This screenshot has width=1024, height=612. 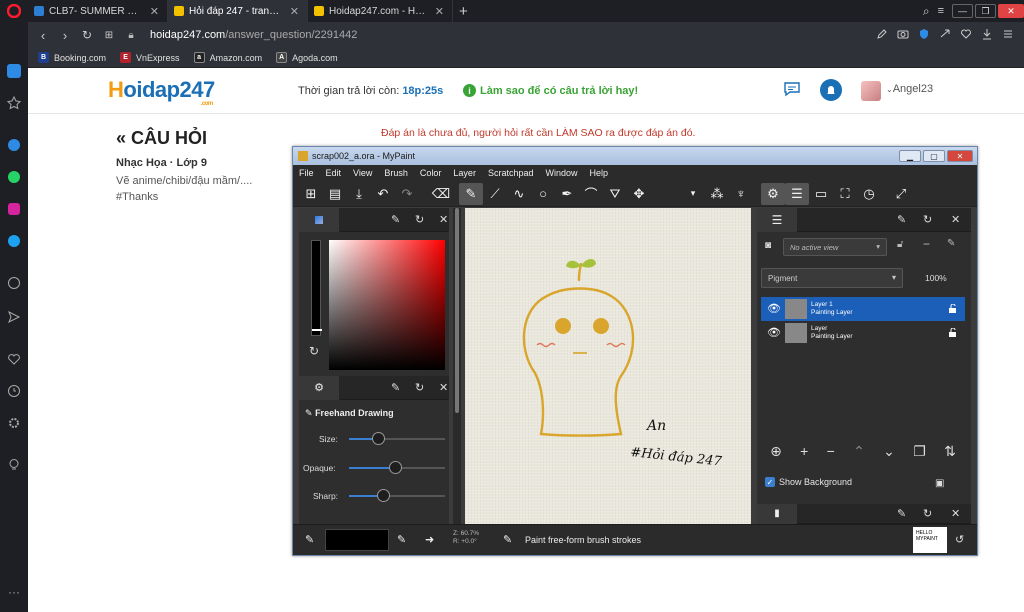 What do you see at coordinates (396, 173) in the screenshot?
I see `menu-brush: Brush` at bounding box center [396, 173].